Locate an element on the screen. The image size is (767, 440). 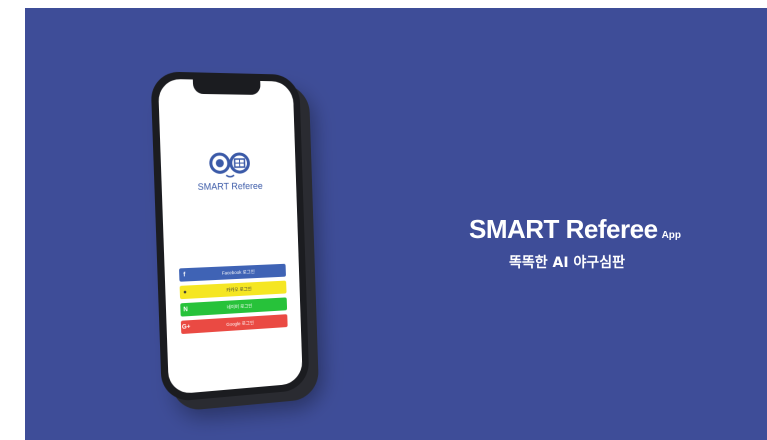
phone-notch is located at coordinates (227, 86).